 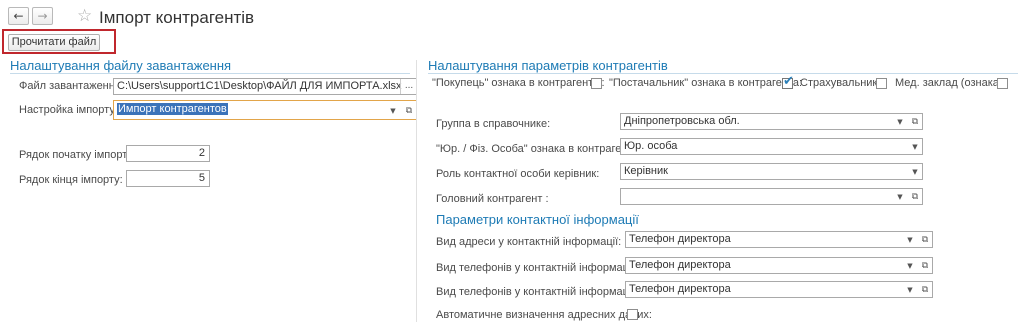 What do you see at coordinates (651, 146) in the screenshot?
I see `legal-value: Юр. особа` at bounding box center [651, 146].